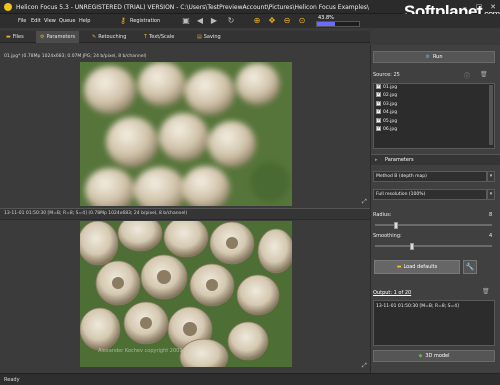 This screenshot has width=500, height=385. What do you see at coordinates (214, 21) in the screenshot?
I see `forward-arrow-icon: ▶` at bounding box center [214, 21].